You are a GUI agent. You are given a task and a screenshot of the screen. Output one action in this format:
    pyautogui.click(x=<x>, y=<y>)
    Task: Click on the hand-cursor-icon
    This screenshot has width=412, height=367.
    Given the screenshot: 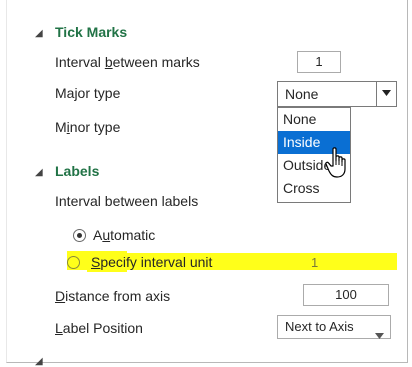 What is the action you would take?
    pyautogui.click(x=335, y=162)
    